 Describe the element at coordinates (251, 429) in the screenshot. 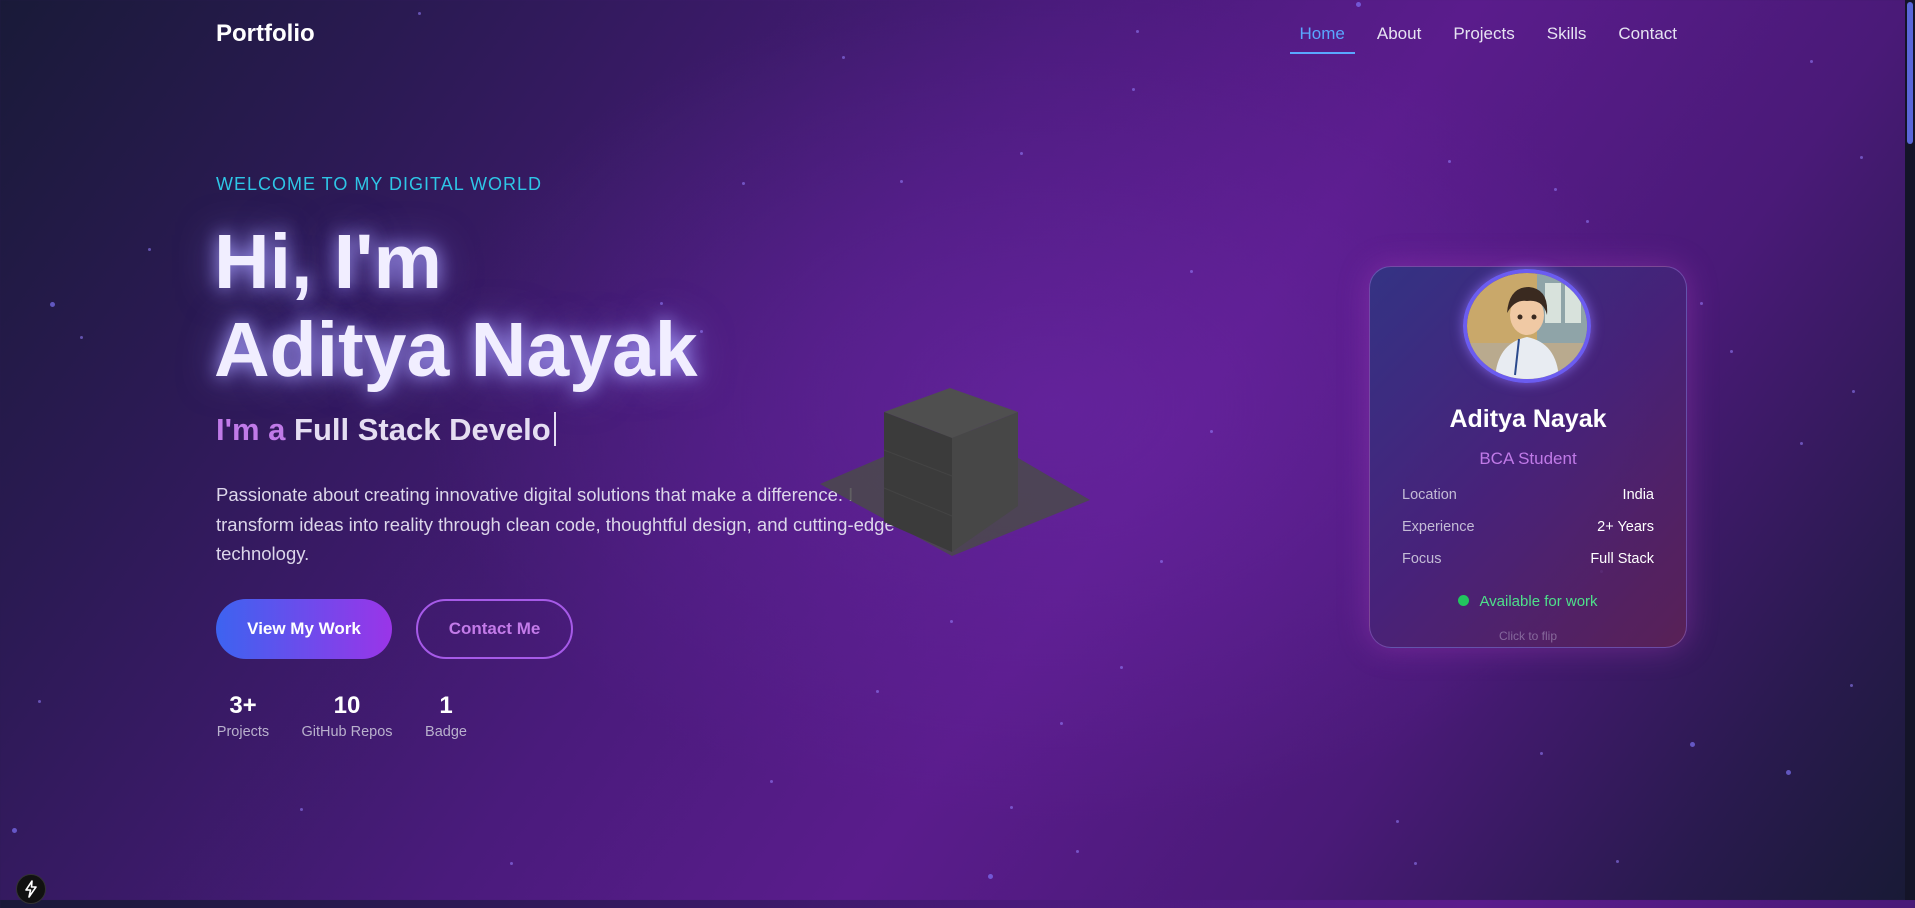

I see `role-prefix: I'm a` at that location.